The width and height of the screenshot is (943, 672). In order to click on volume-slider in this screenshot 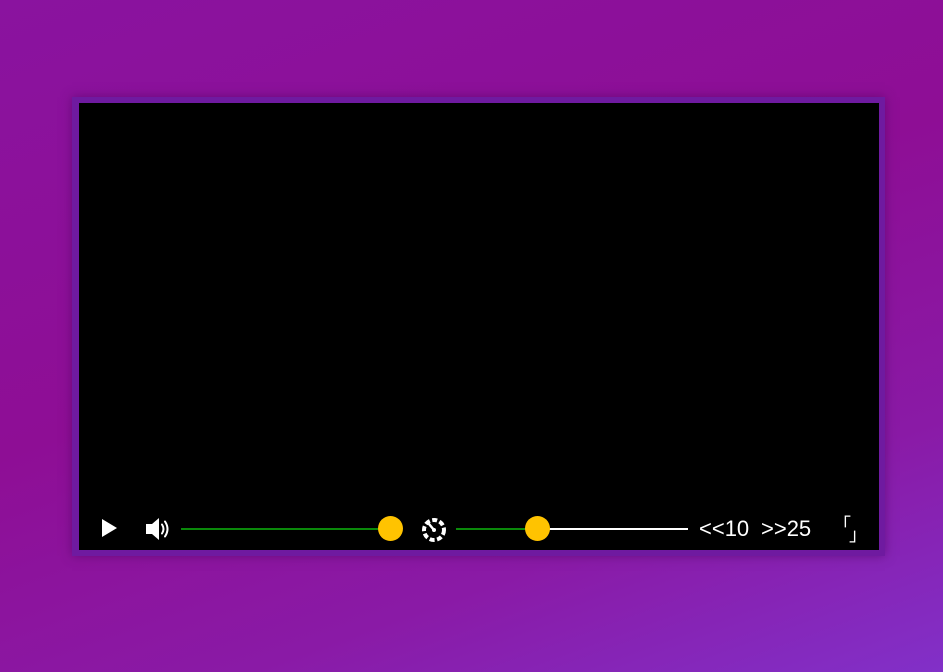, I will do `click(292, 529)`.